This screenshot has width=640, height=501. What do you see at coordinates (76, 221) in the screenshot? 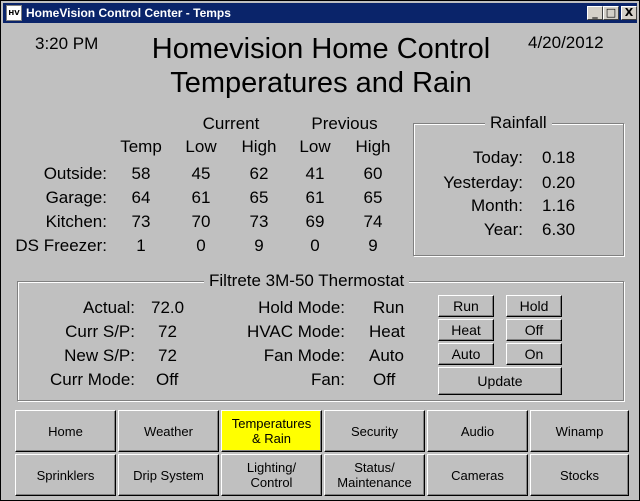
I see `temp-row-label: Kitchen:` at bounding box center [76, 221].